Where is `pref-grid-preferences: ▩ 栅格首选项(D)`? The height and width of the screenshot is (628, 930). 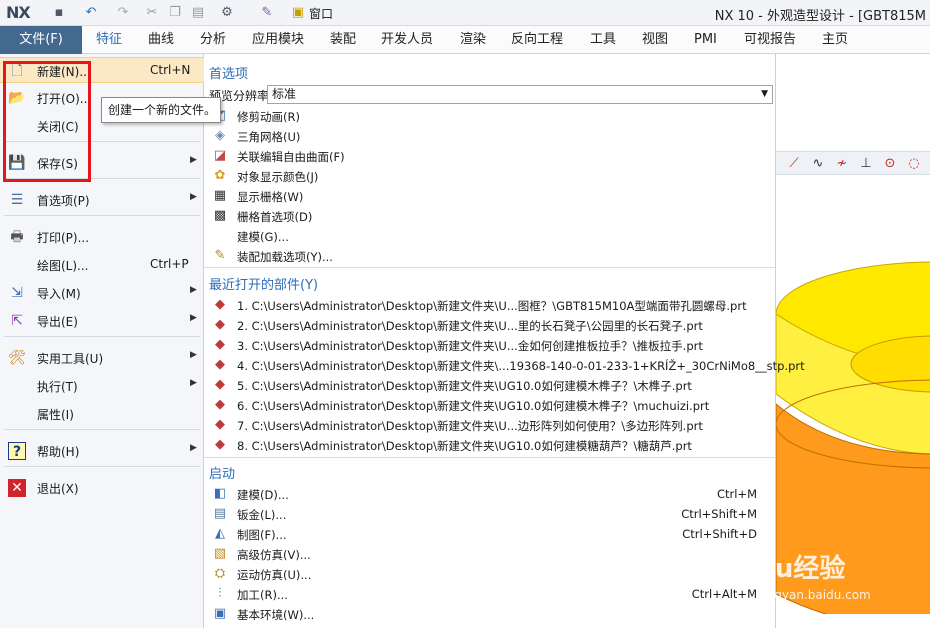
pref-grid-preferences: ▩ 栅格首选项(D) is located at coordinates (489, 216).